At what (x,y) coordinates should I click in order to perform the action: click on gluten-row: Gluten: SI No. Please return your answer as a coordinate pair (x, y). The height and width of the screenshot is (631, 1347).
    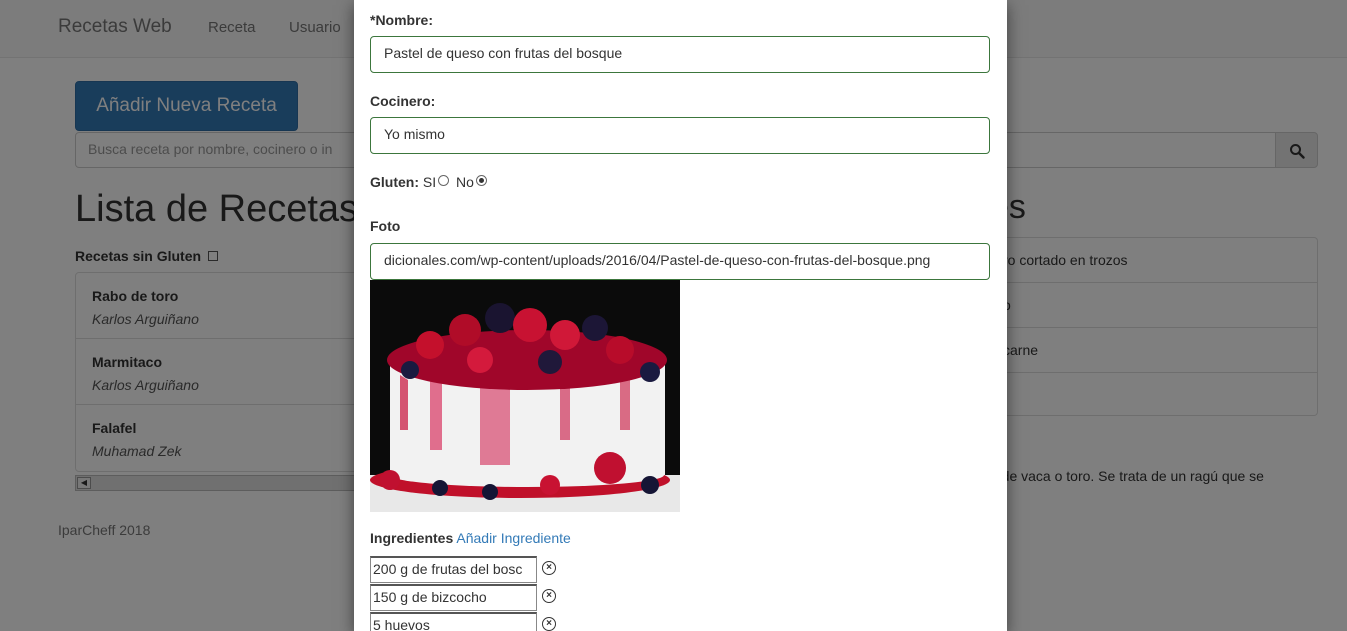
    Looking at the image, I should click on (430, 182).